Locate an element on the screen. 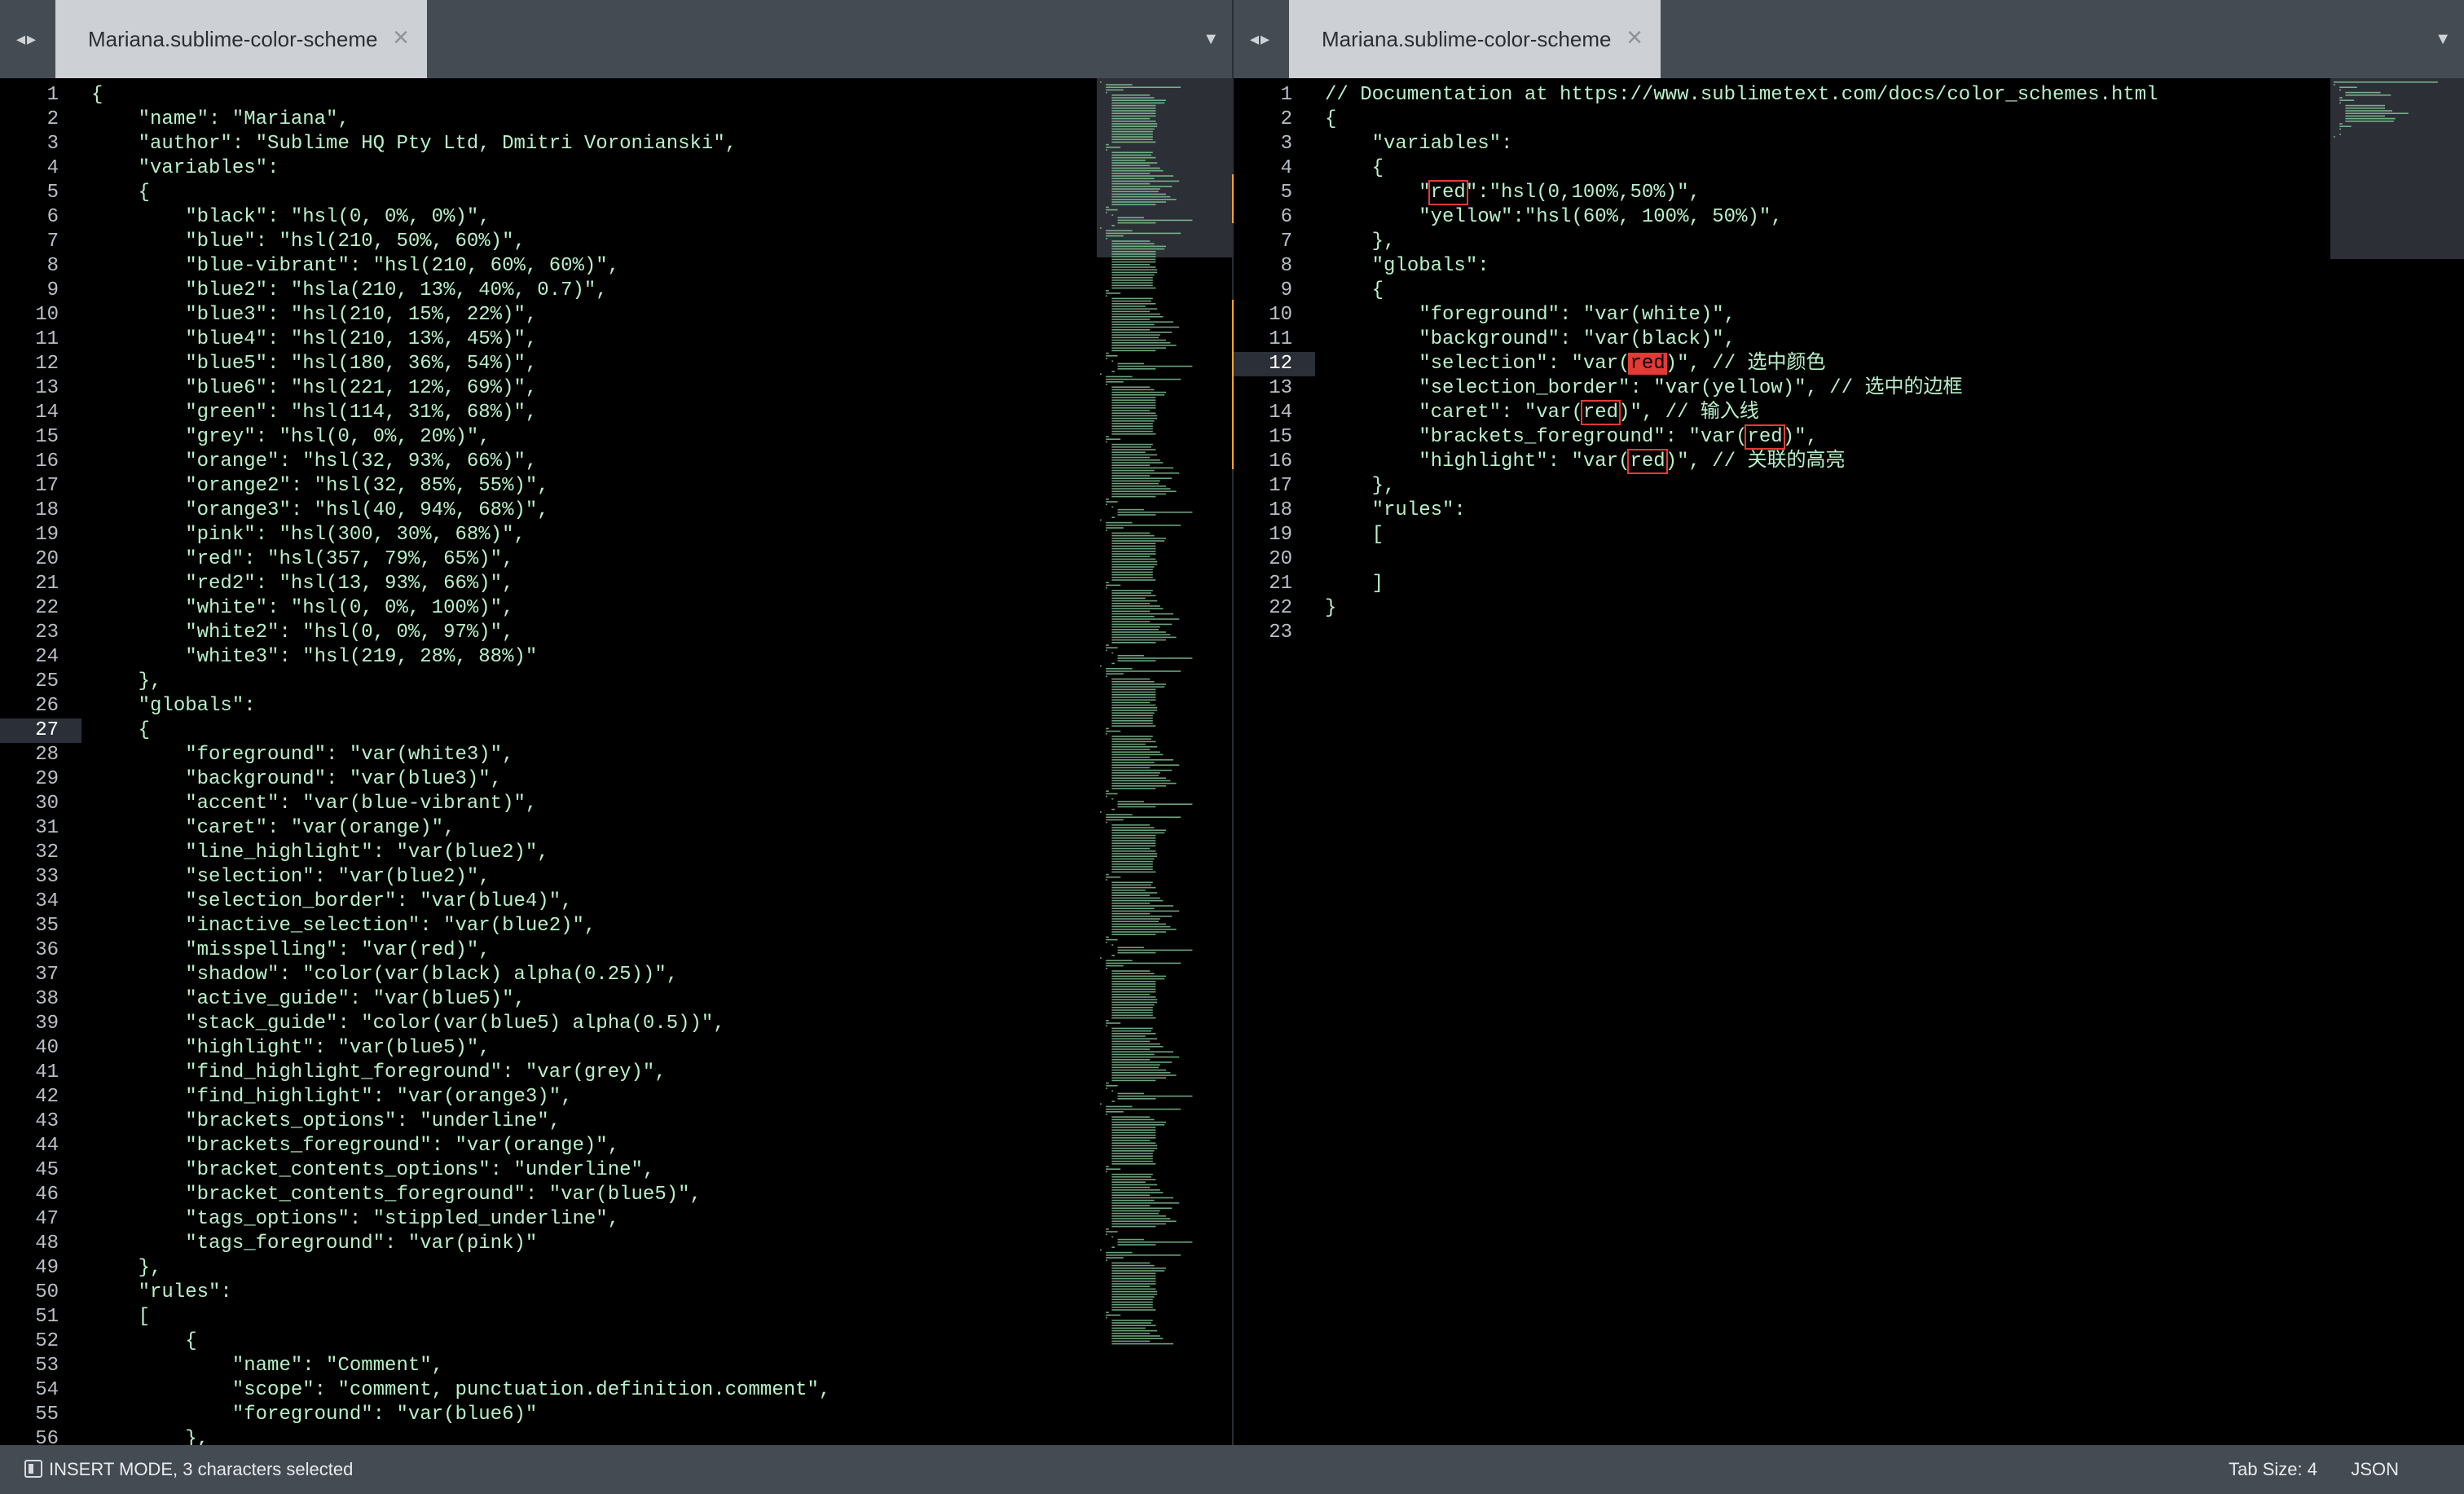 The width and height of the screenshot is (2464, 1494). code-line: "green": "hsl(114, 31%, 68%)", is located at coordinates (314, 413).